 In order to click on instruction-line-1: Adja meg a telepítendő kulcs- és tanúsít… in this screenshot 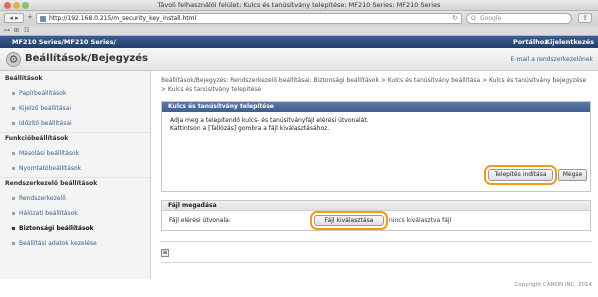, I will do `click(269, 120)`.